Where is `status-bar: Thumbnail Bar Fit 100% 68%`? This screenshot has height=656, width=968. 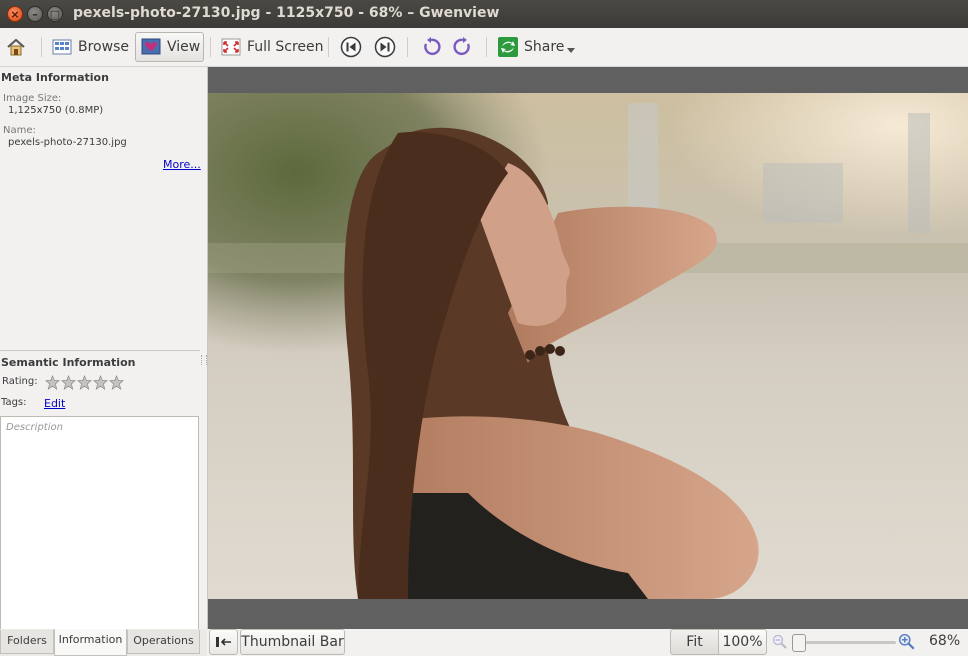 status-bar: Thumbnail Bar Fit 100% 68% is located at coordinates (588, 642).